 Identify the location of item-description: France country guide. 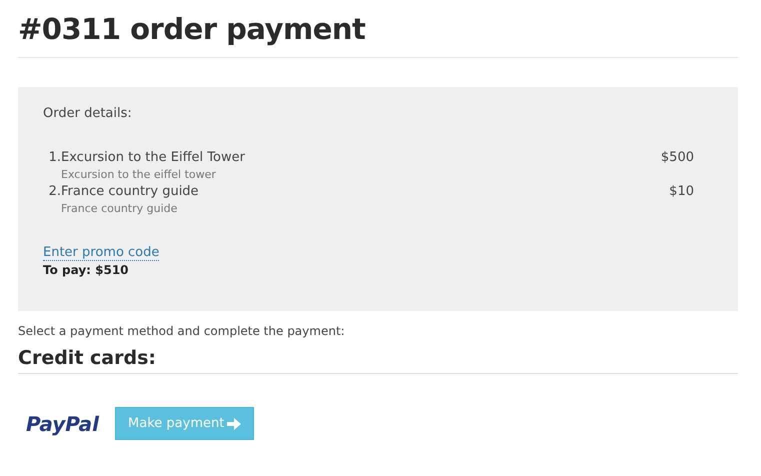
(119, 209).